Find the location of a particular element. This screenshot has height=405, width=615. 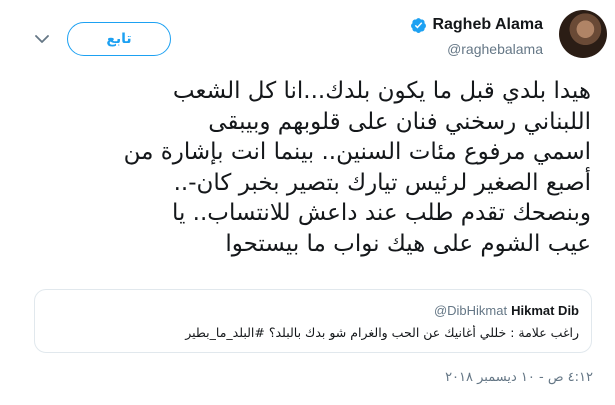

follow-button-label: تابع is located at coordinates (119, 39).